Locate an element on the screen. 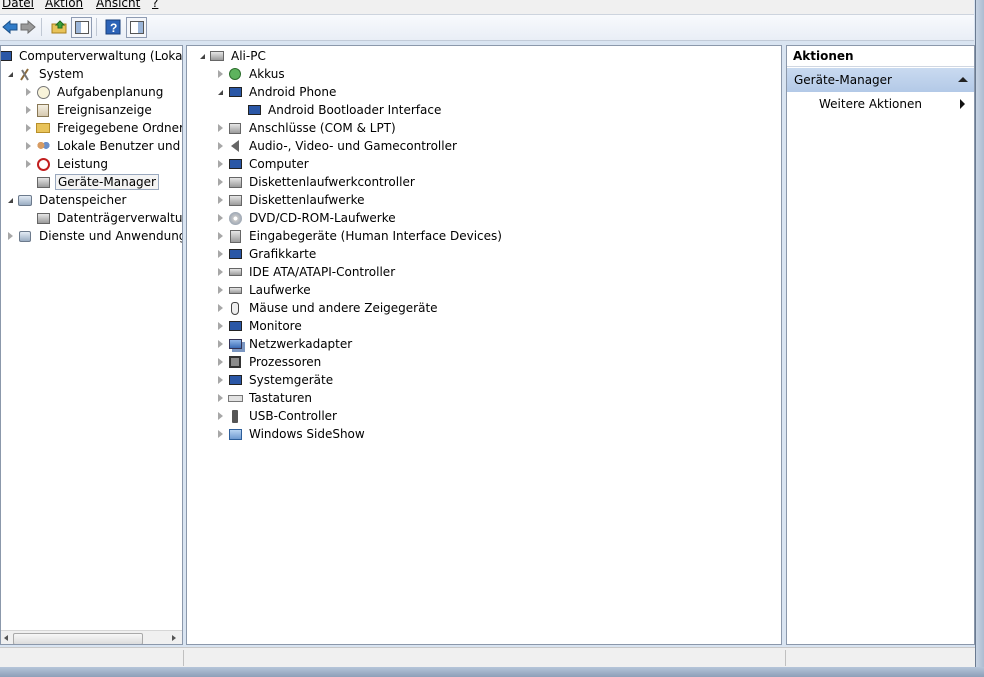 The height and width of the screenshot is (677, 984). input-device-icon is located at coordinates (235, 236).